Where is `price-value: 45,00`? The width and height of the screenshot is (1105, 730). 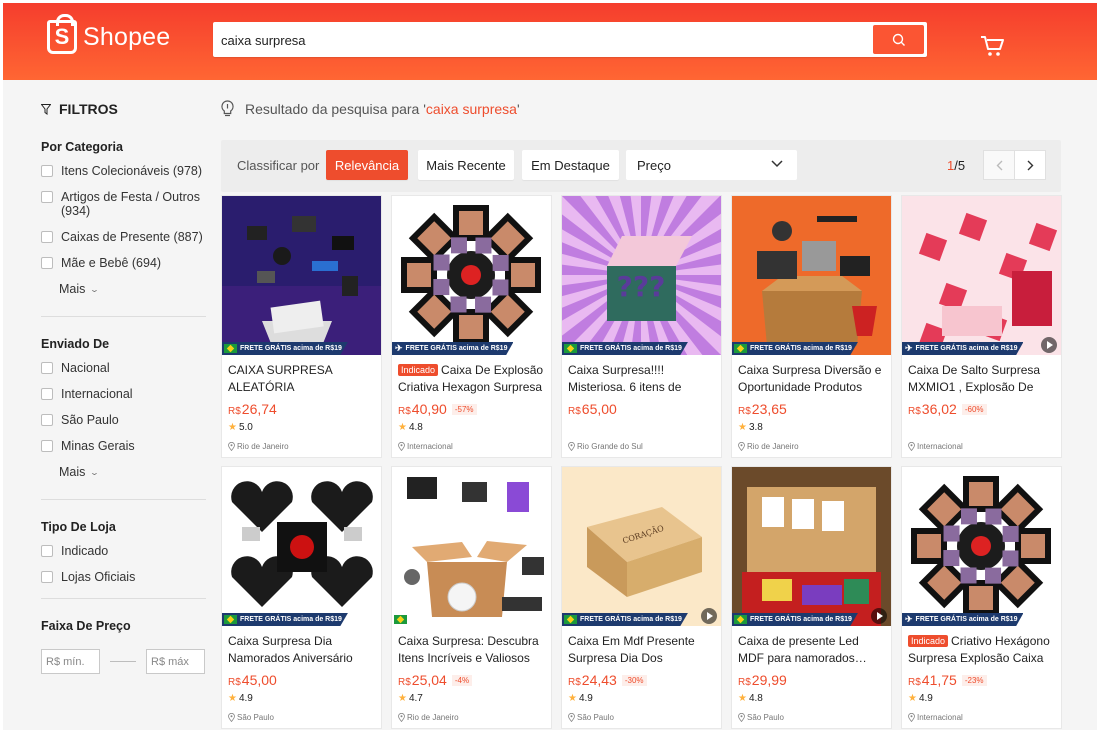 price-value: 45,00 is located at coordinates (259, 680).